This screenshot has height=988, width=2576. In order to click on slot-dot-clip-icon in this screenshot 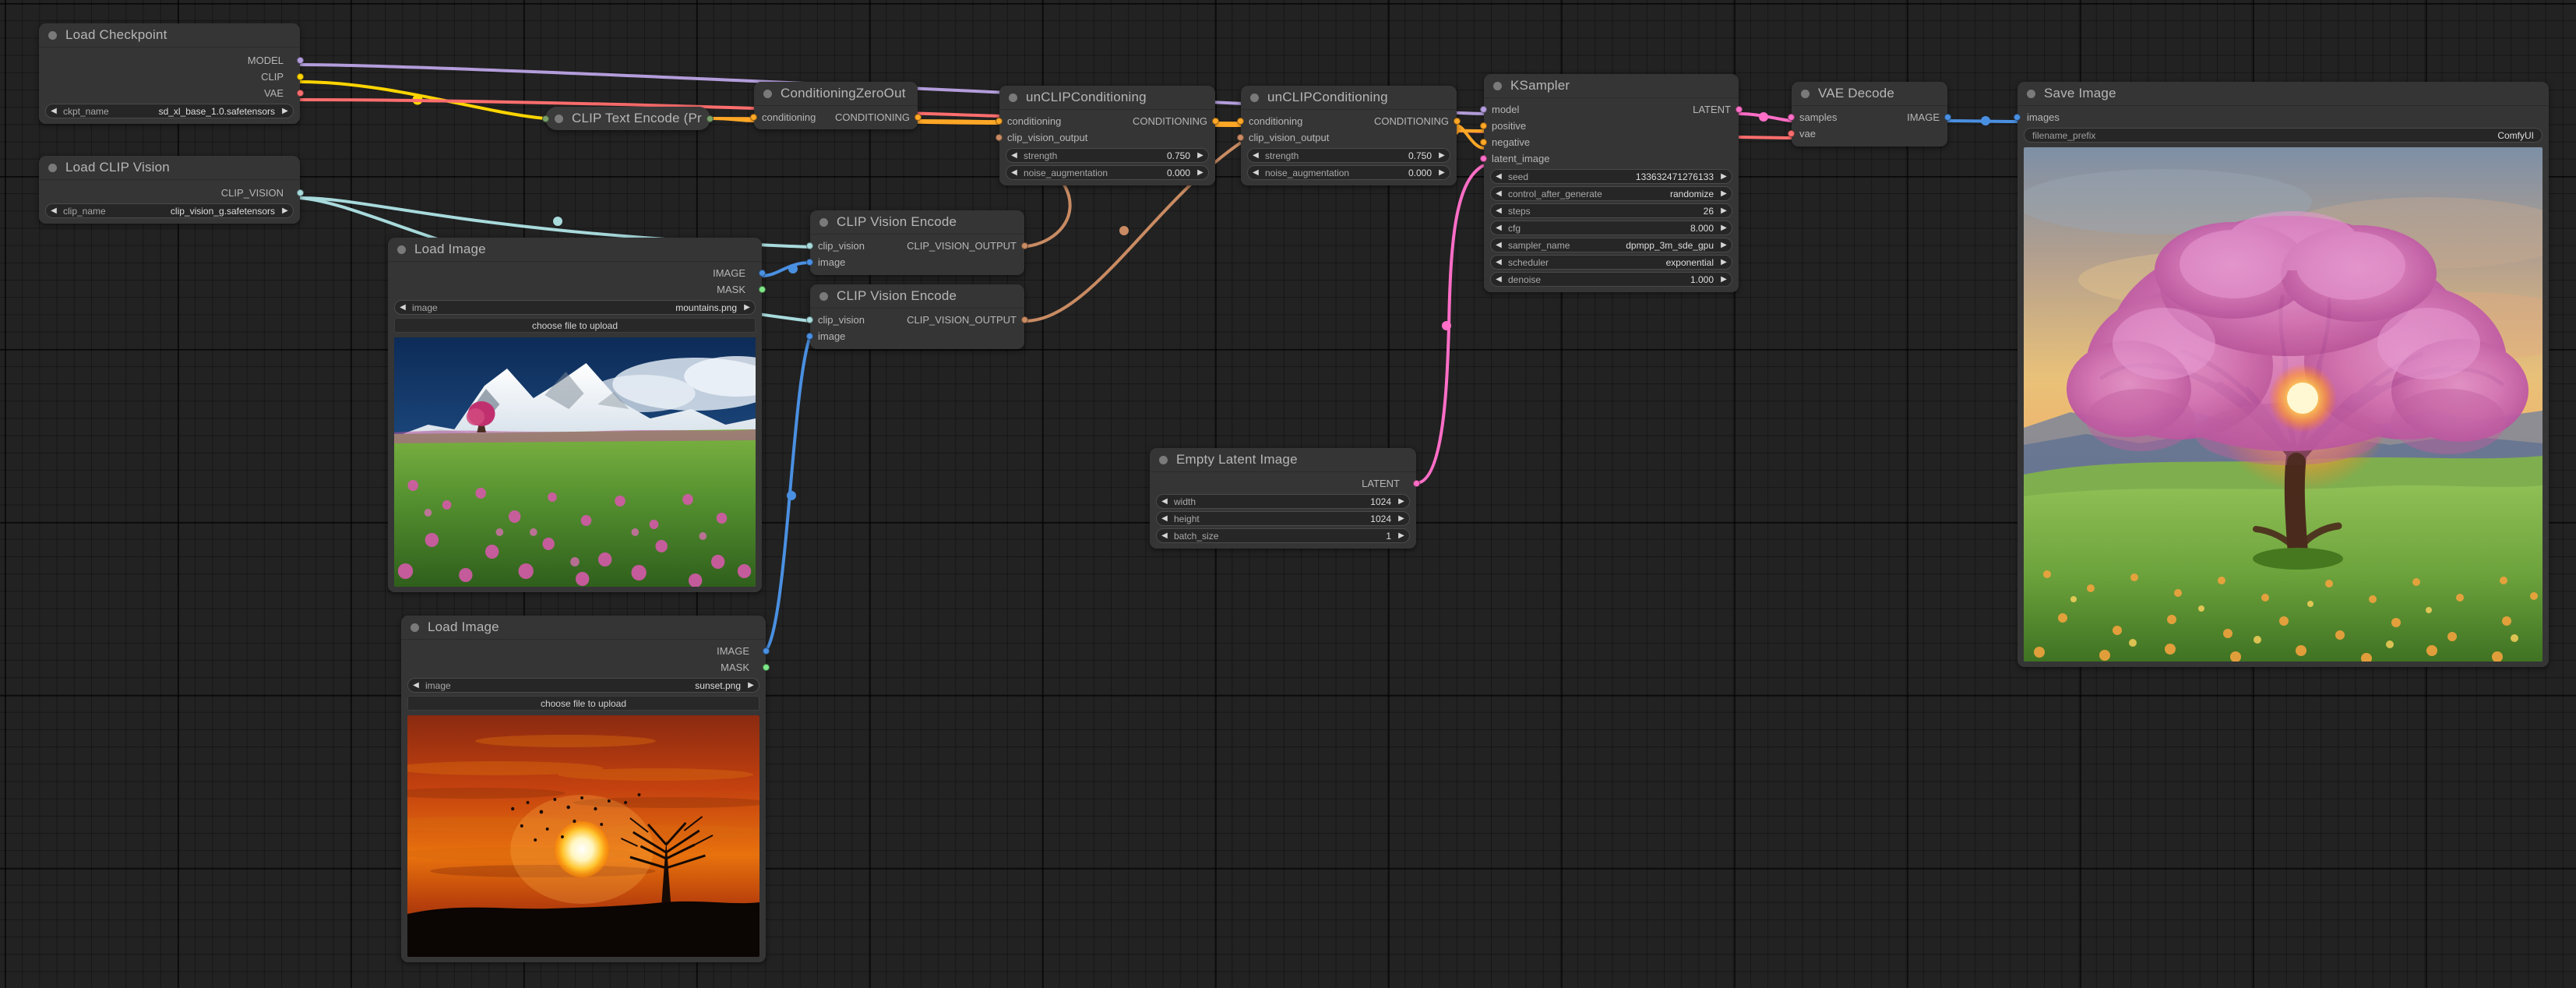, I will do `click(300, 77)`.